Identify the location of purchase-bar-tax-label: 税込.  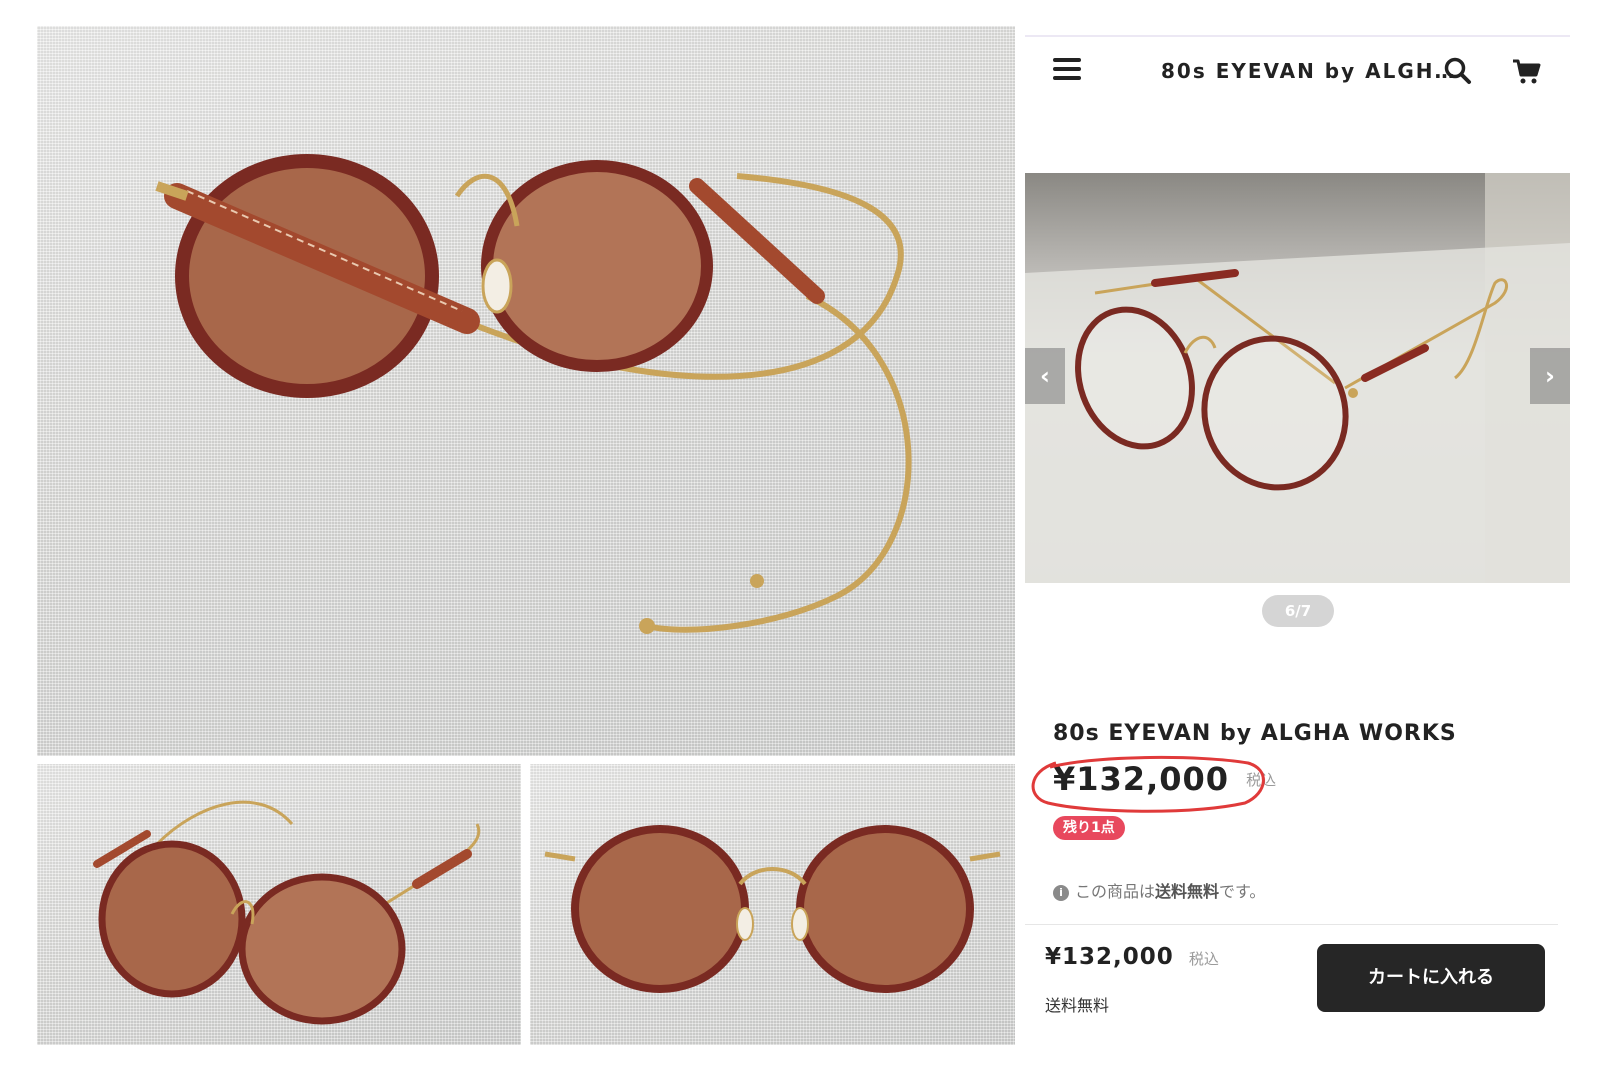
(1203, 959).